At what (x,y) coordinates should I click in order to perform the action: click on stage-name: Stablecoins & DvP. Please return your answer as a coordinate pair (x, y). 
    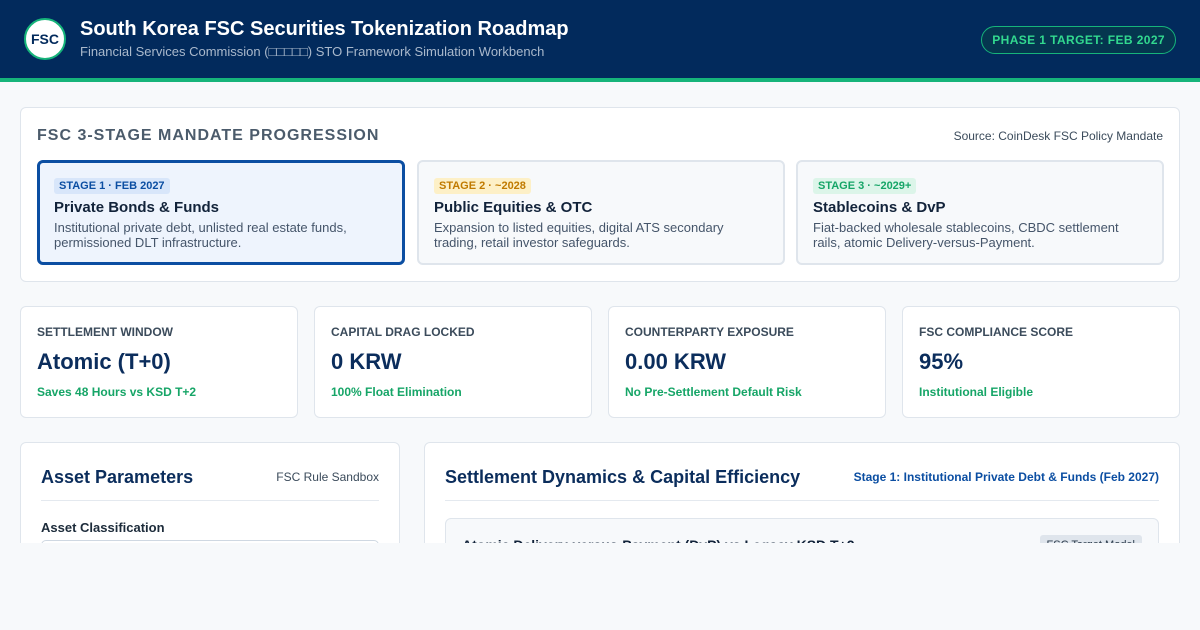
    Looking at the image, I should click on (879, 207).